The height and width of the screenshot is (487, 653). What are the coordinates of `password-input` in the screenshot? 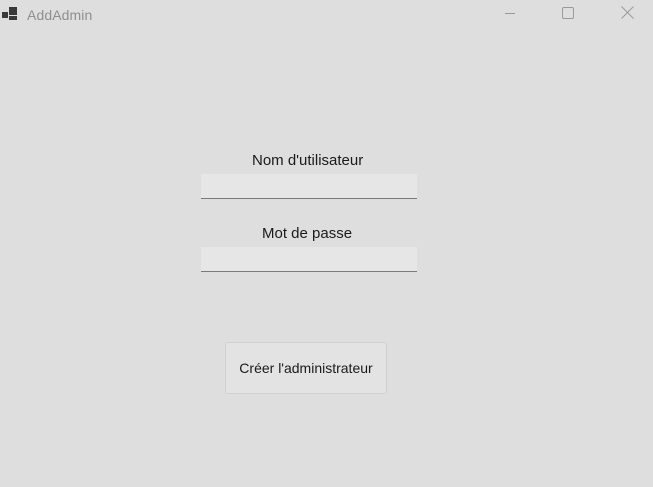 It's located at (309, 259).